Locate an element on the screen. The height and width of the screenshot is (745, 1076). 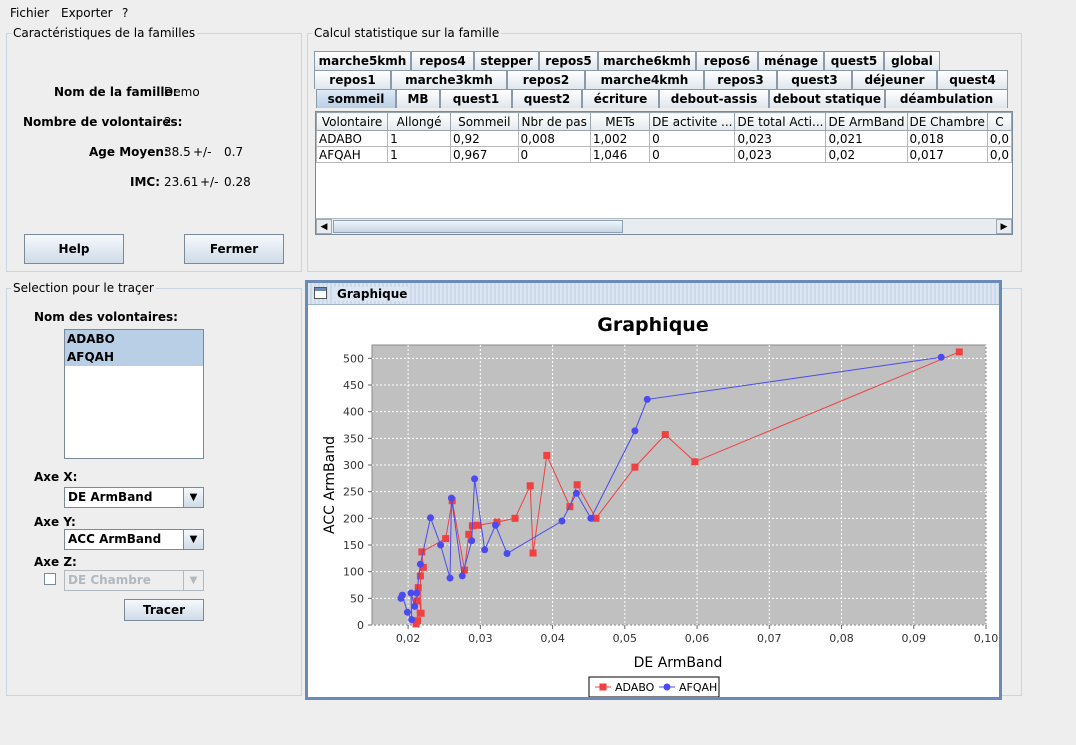
menu-exporter: Exporter is located at coordinates (87, 13).